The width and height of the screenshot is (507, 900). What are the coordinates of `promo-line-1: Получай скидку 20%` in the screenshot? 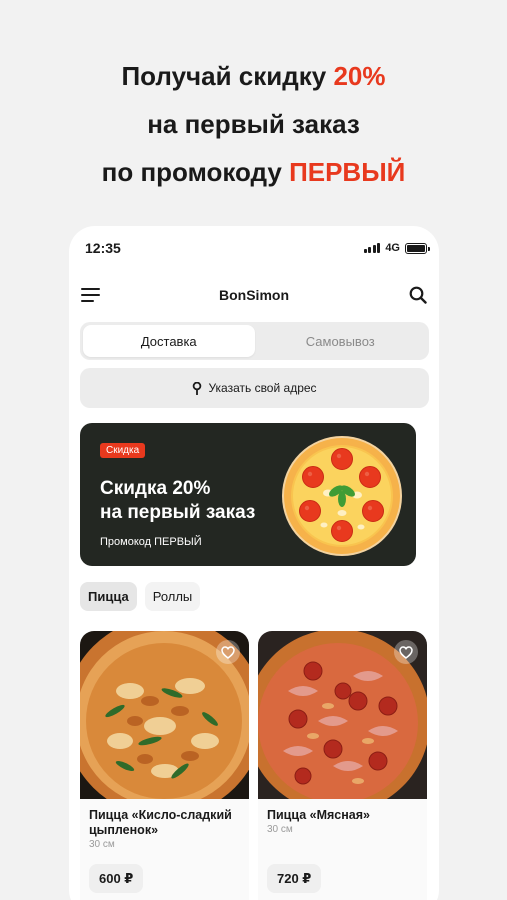 It's located at (253, 76).